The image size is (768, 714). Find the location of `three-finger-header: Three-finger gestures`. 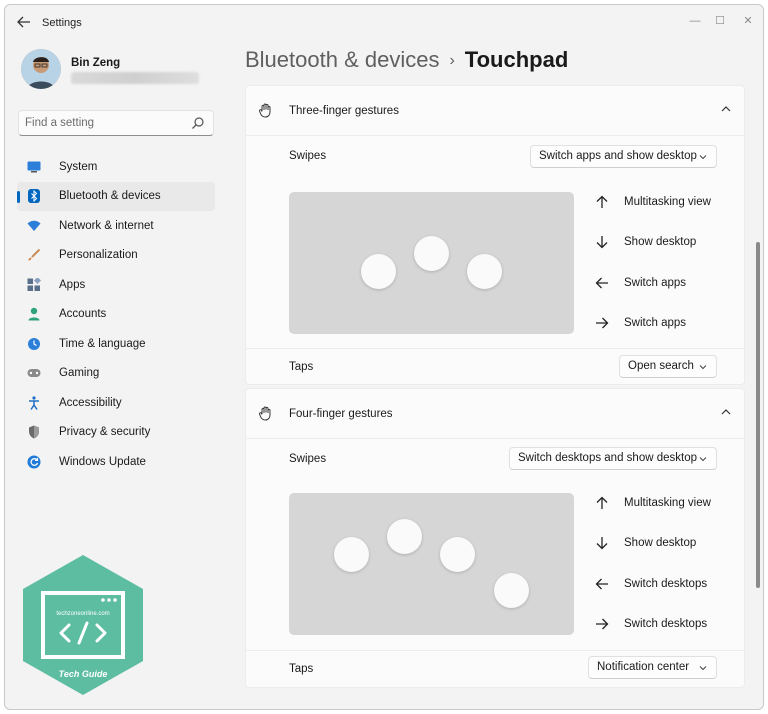

three-finger-header: Three-finger gestures is located at coordinates (495, 111).